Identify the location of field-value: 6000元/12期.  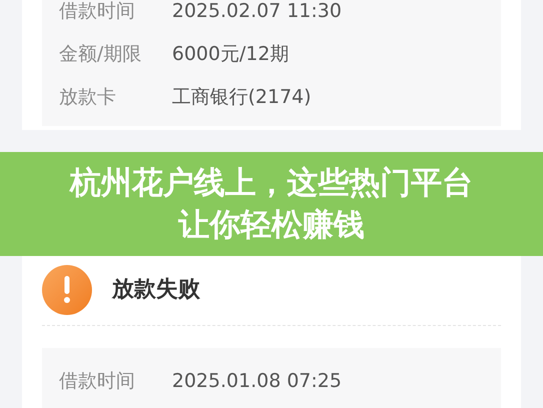
(230, 54).